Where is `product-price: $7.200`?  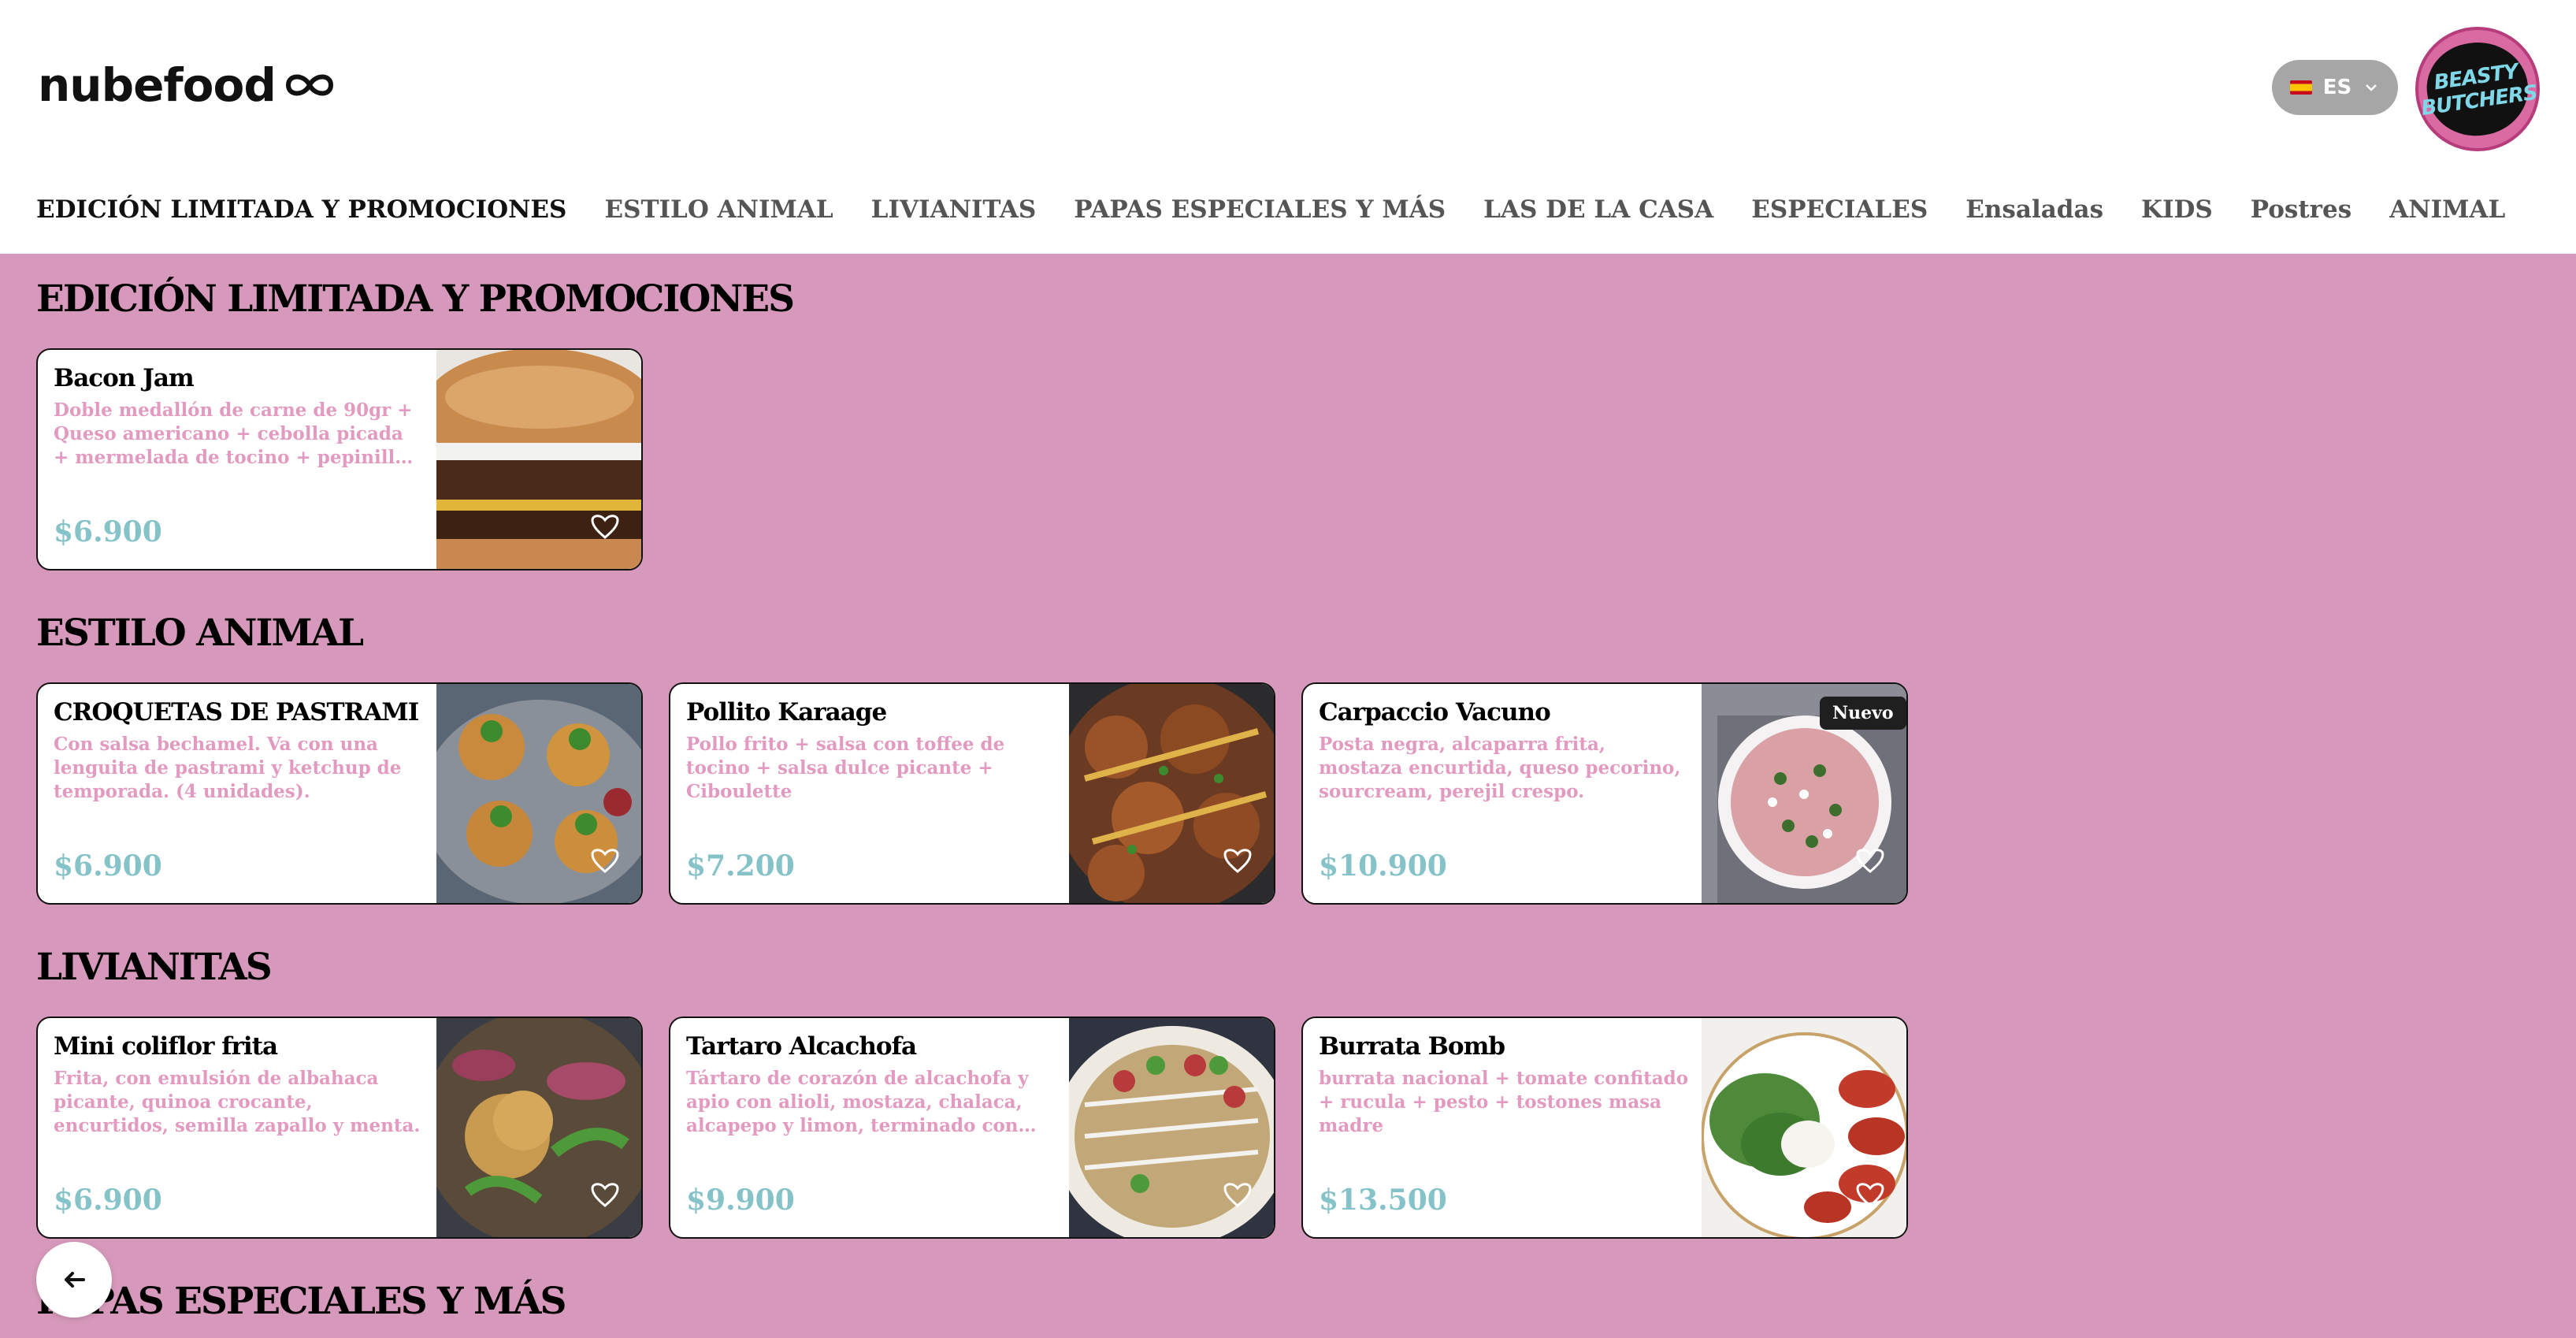 product-price: $7.200 is located at coordinates (740, 866).